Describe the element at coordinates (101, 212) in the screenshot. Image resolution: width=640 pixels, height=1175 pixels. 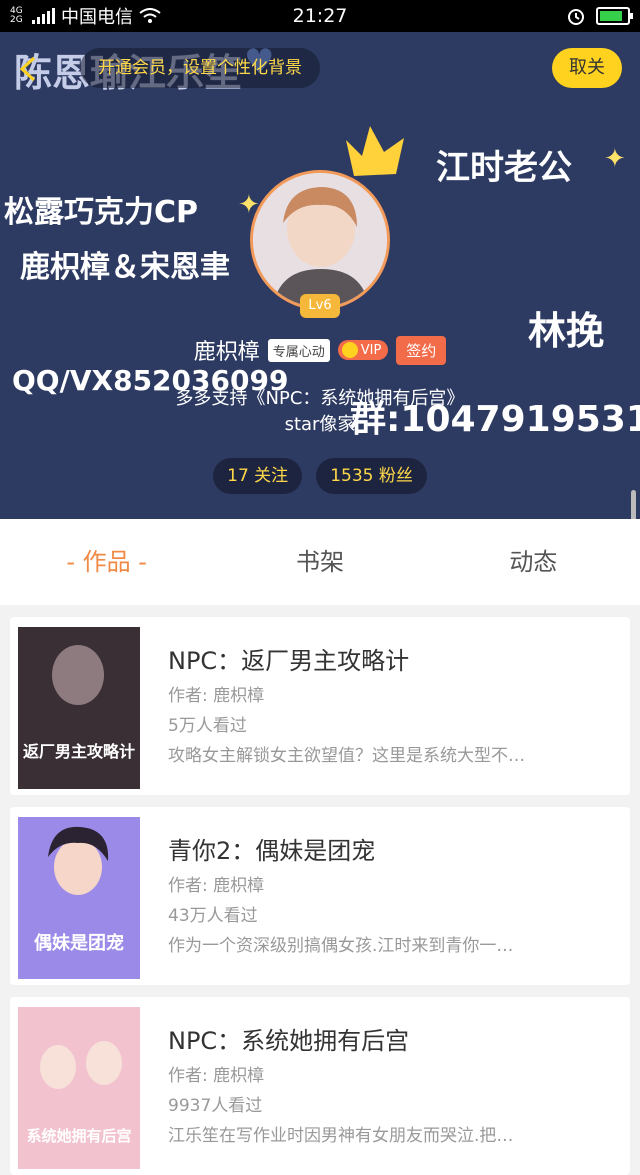
I see `background-text: 松露巧克力CP` at that location.